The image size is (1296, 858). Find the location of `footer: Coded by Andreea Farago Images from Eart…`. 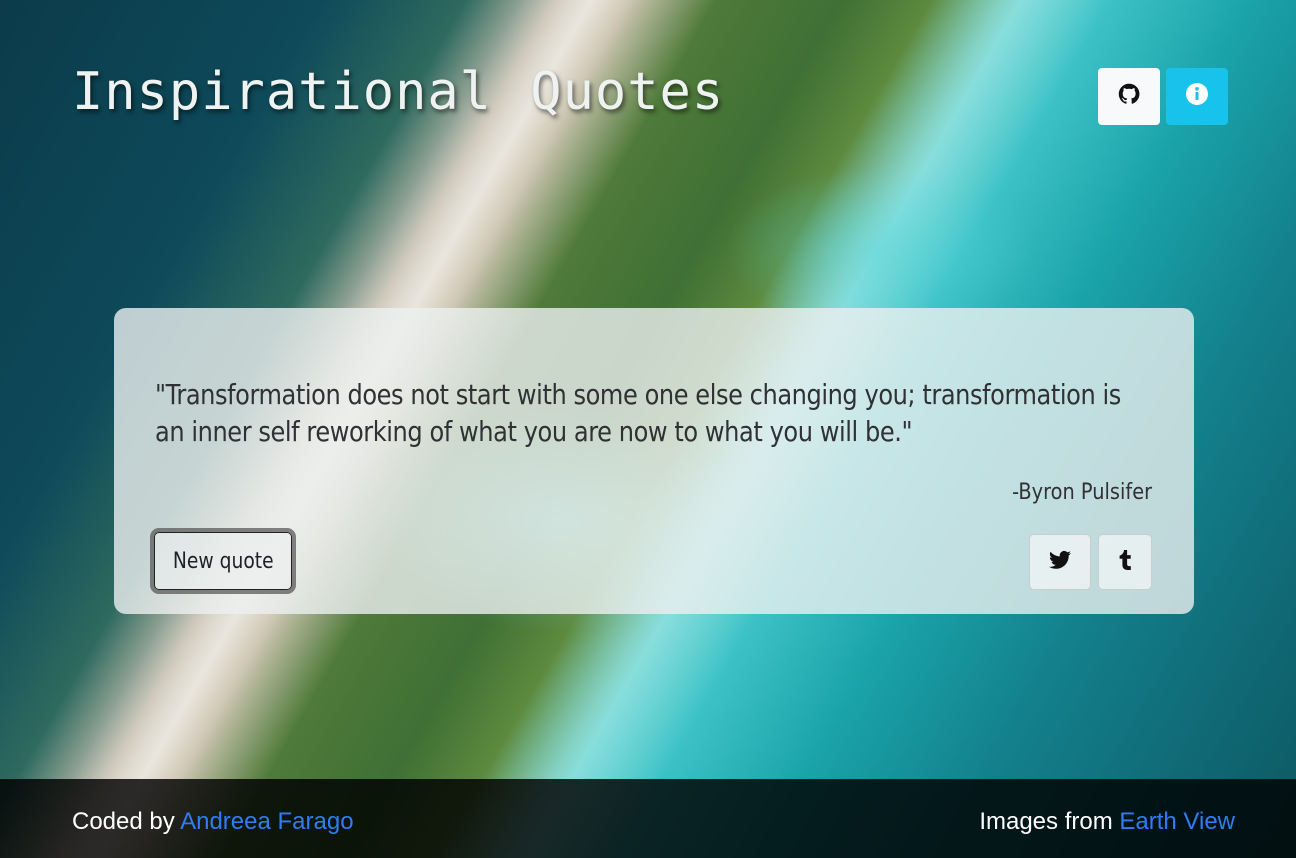

footer: Coded by Andreea Farago Images from Eart… is located at coordinates (648, 818).